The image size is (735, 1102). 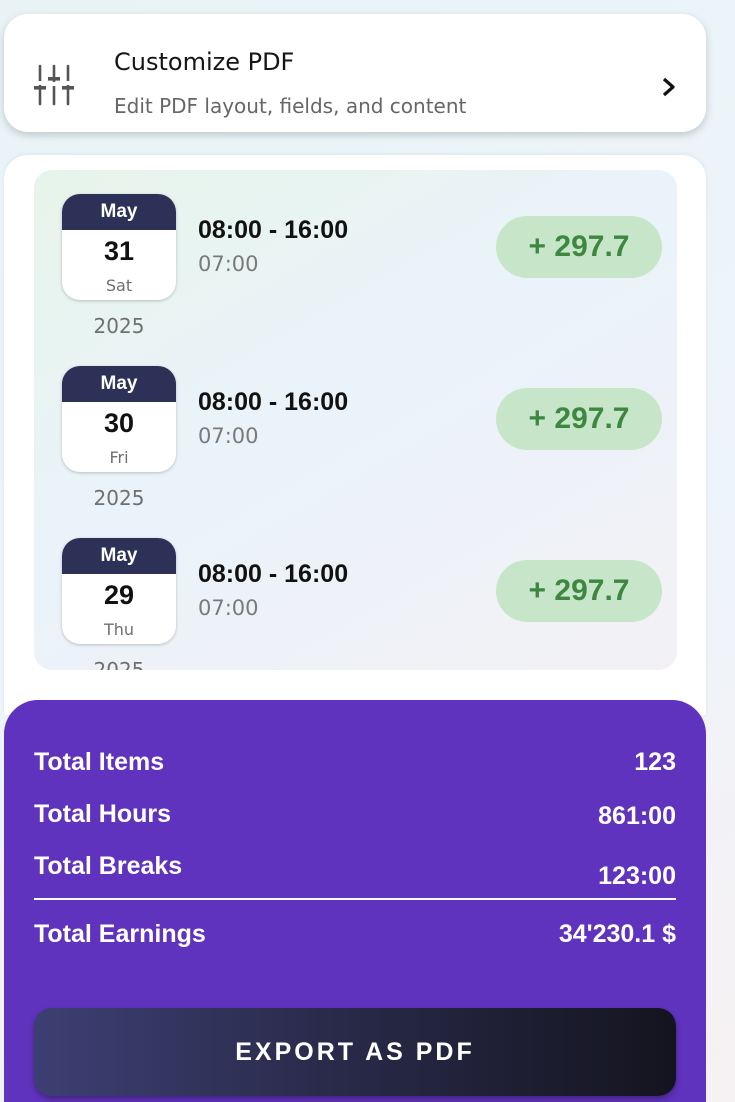 I want to click on export-pdf-button: EXPORT AS PDF, so click(x=355, y=1052).